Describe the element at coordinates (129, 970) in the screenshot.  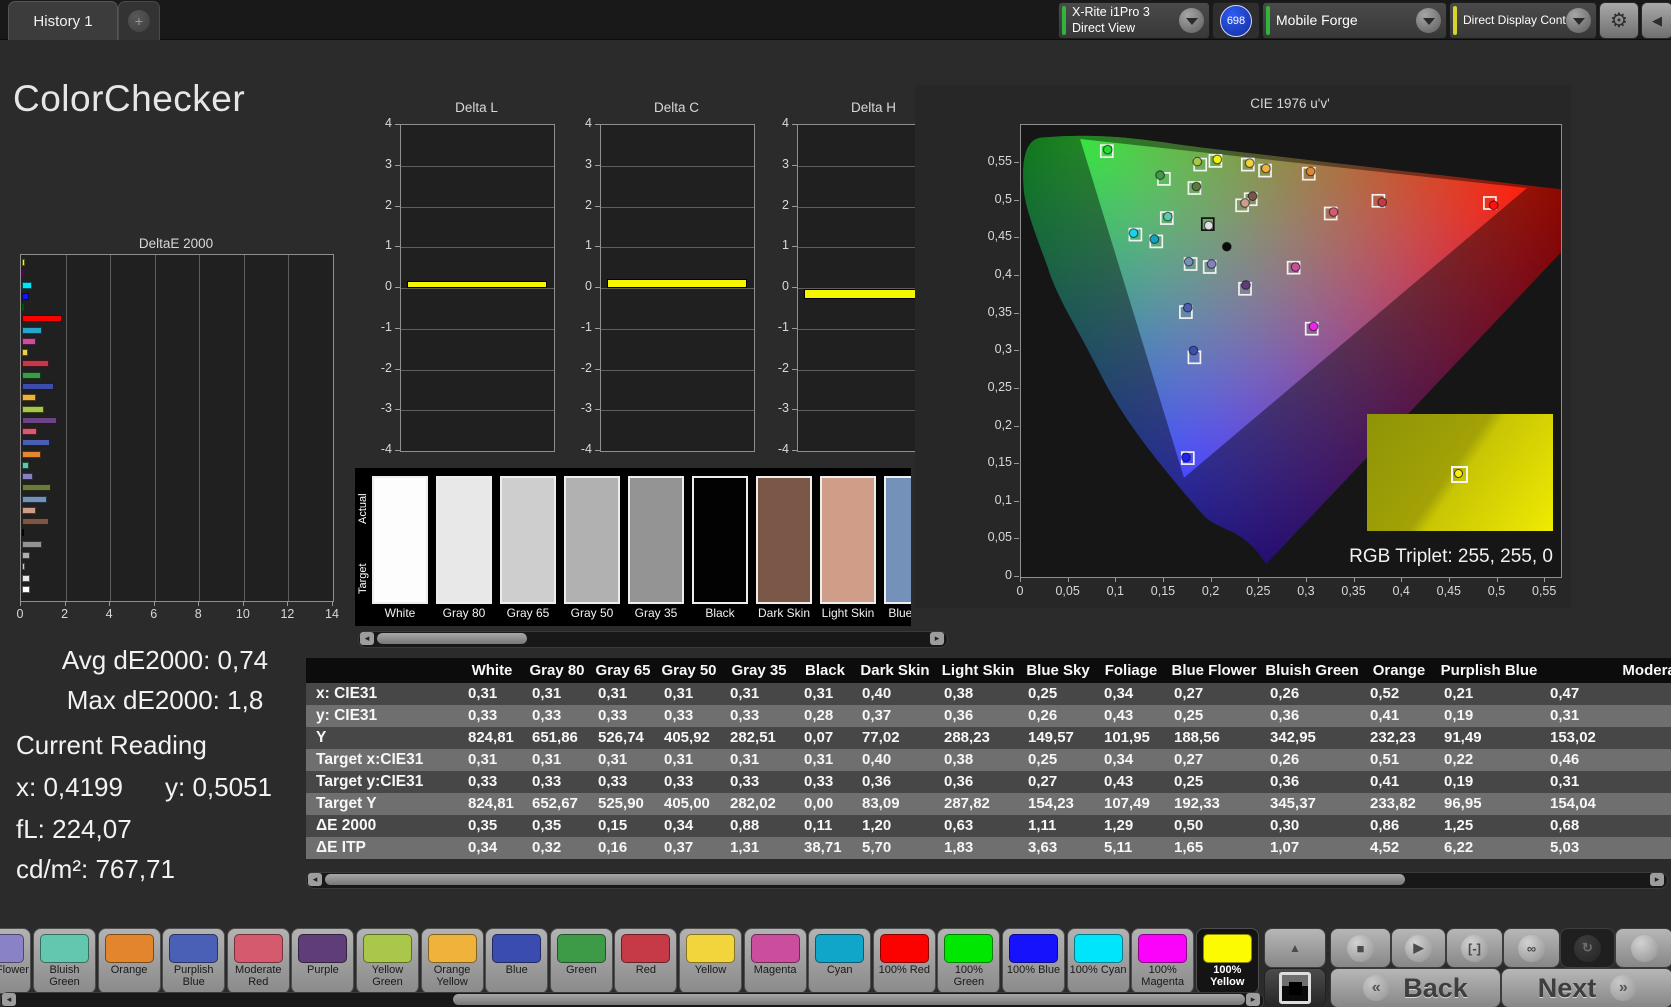
I see `pattern-label: Orange` at that location.